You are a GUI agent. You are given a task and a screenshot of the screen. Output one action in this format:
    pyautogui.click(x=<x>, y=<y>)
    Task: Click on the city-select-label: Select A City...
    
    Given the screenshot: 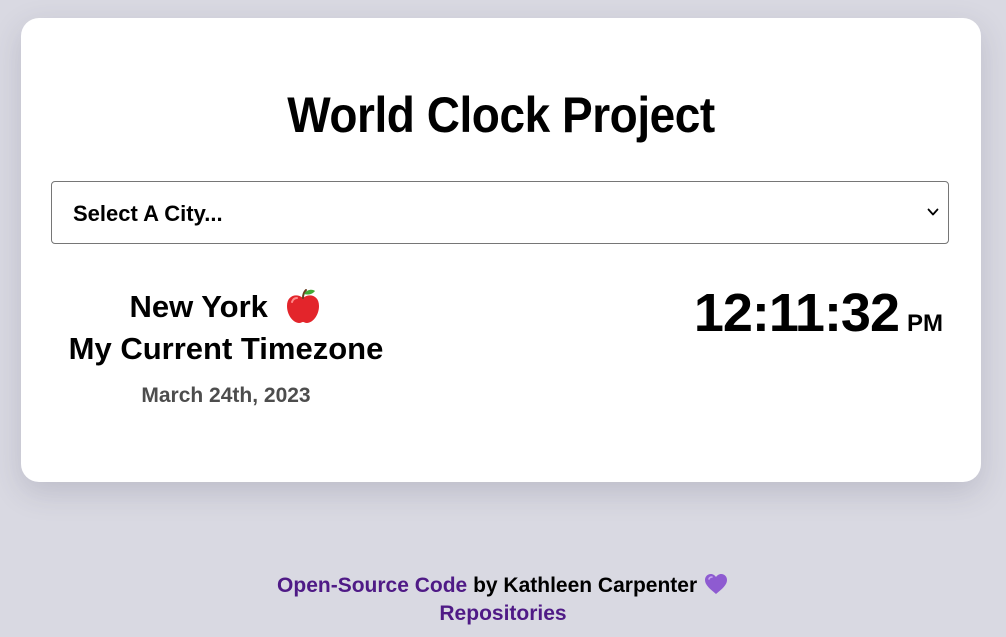 What is the action you would take?
    pyautogui.click(x=148, y=213)
    